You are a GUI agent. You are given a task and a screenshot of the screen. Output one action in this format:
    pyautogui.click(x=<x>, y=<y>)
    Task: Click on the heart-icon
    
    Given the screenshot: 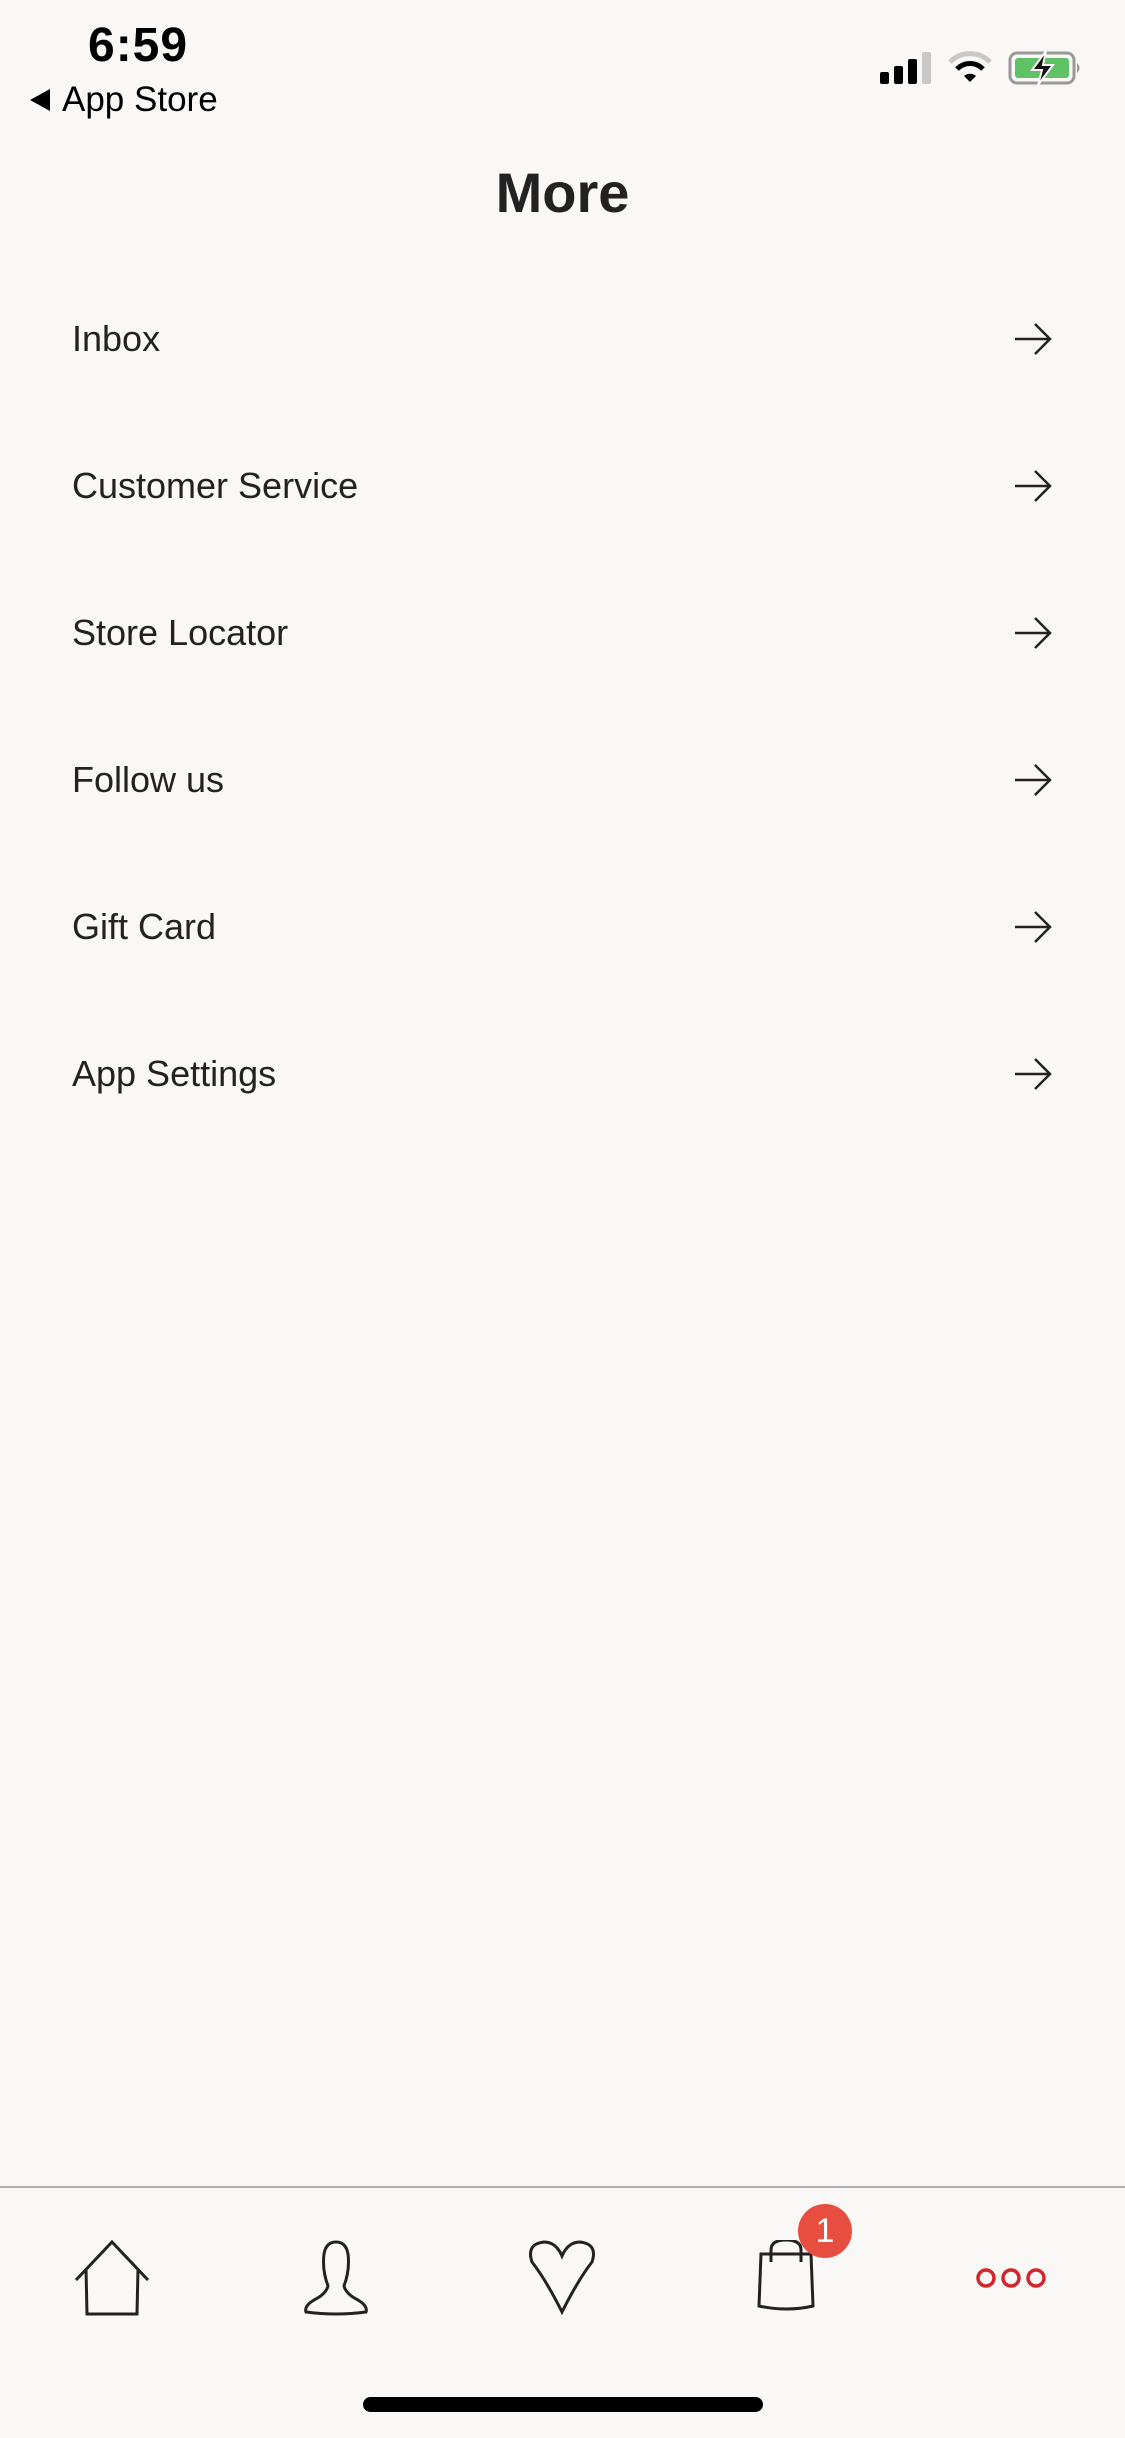 What is the action you would take?
    pyautogui.click(x=562, y=2278)
    